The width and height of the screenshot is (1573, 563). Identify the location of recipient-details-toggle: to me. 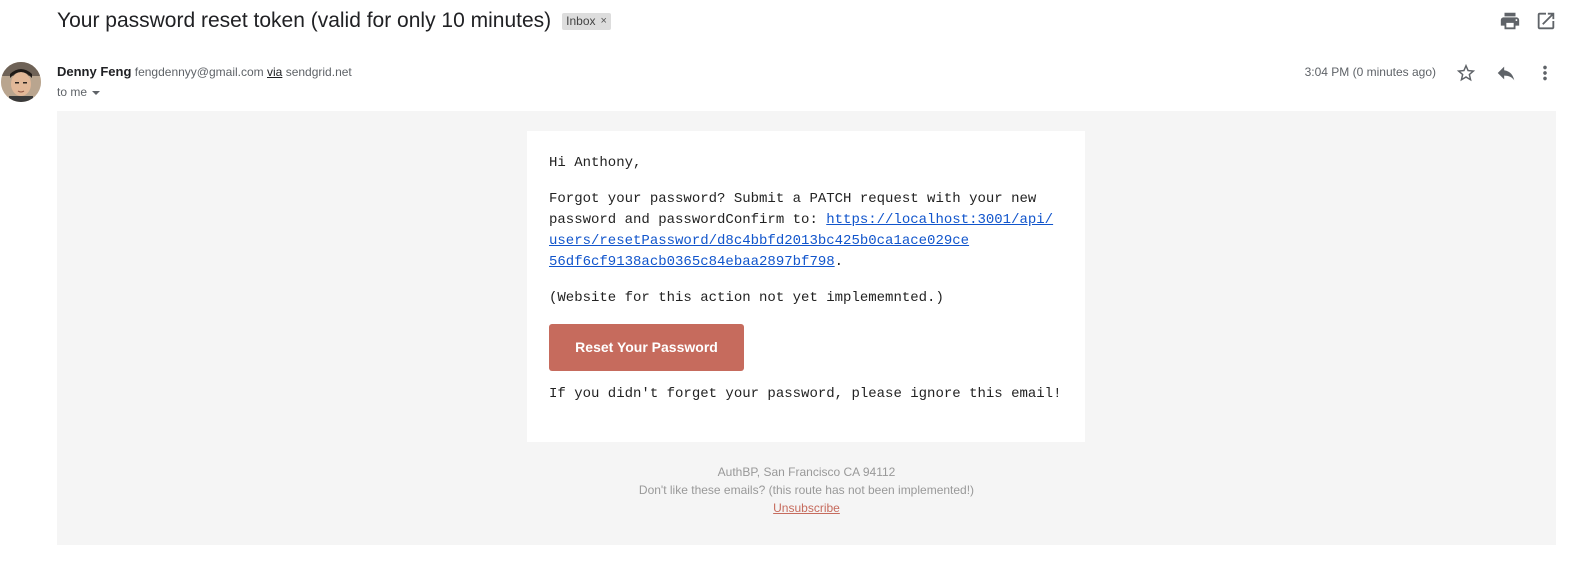
(79, 92).